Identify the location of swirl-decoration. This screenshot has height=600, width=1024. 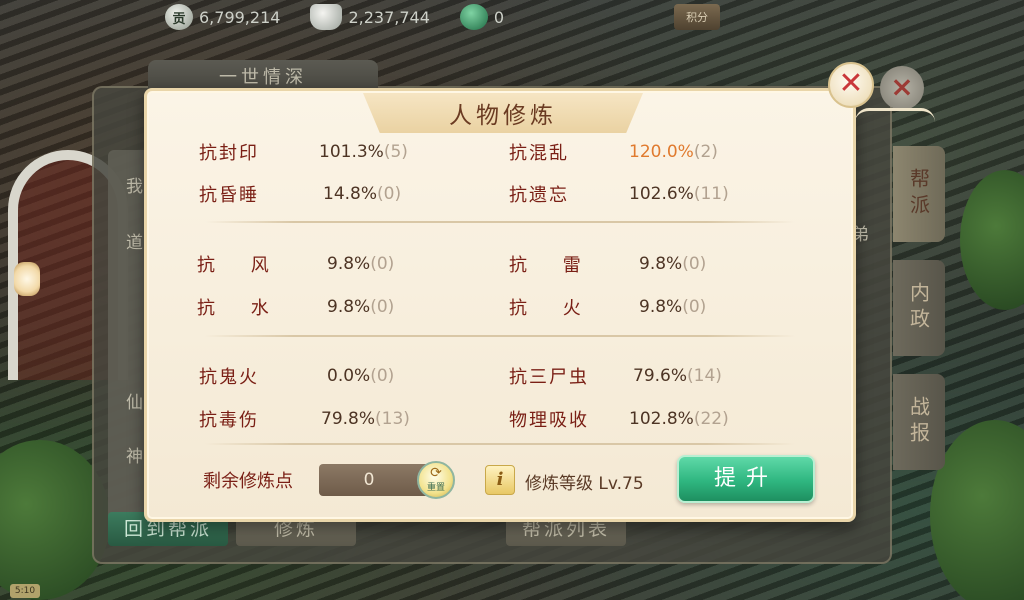
(895, 115).